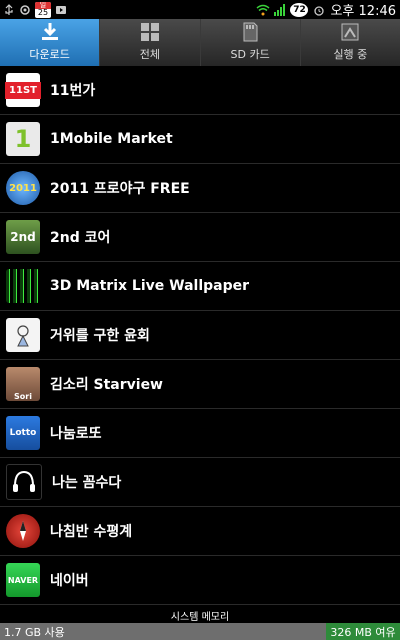 The image size is (400, 640). I want to click on app-name: 네이버, so click(69, 581).